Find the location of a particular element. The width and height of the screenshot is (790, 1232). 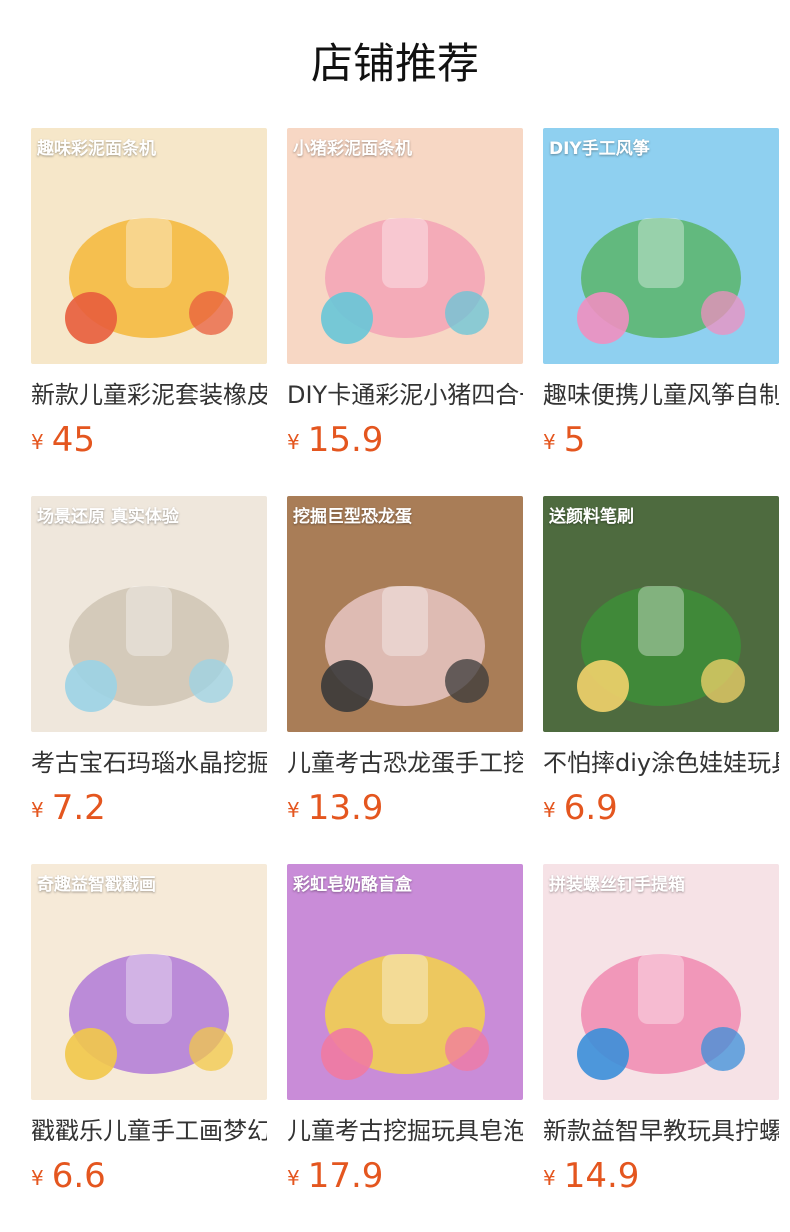

product-name: 儿童考古挖掘玩具皂泡 is located at coordinates (405, 1131).